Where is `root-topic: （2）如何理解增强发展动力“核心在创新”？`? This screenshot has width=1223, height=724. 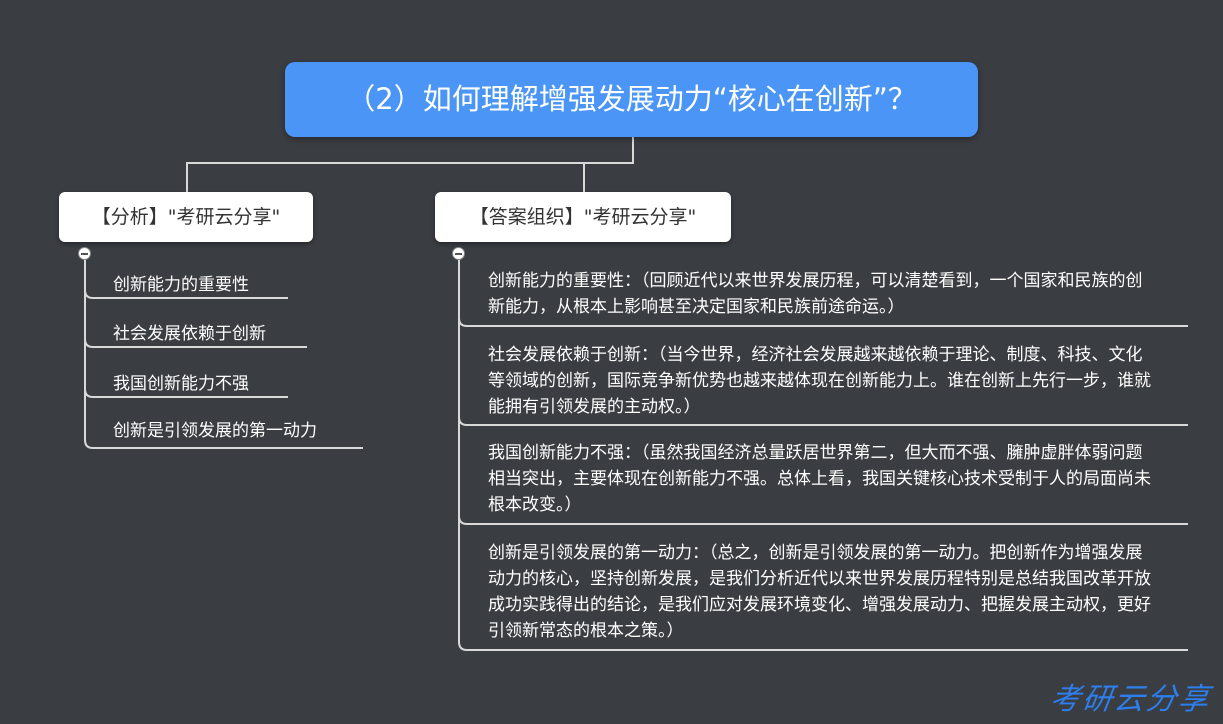 root-topic: （2）如何理解增强发展动力“核心在创新”？ is located at coordinates (631, 99).